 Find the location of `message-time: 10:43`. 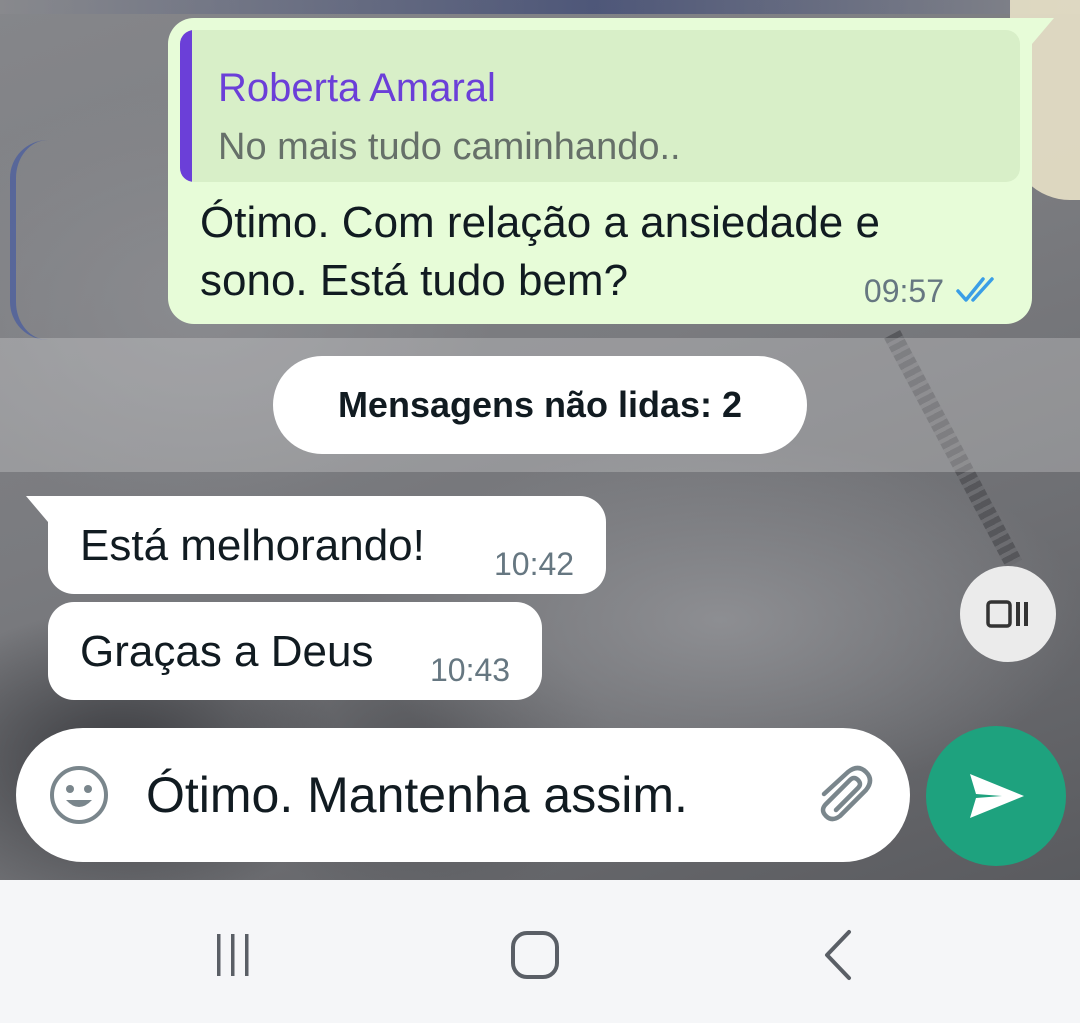

message-time: 10:43 is located at coordinates (470, 670).